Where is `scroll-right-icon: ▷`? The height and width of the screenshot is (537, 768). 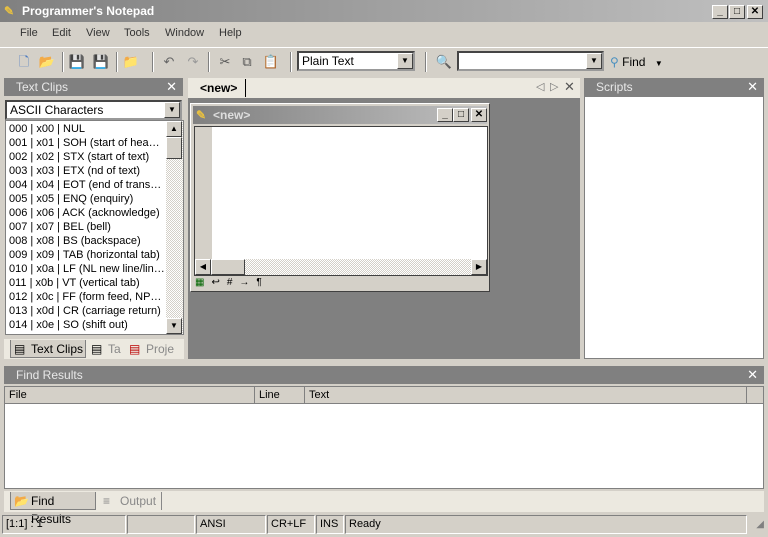 scroll-right-icon: ▷ is located at coordinates (554, 86).